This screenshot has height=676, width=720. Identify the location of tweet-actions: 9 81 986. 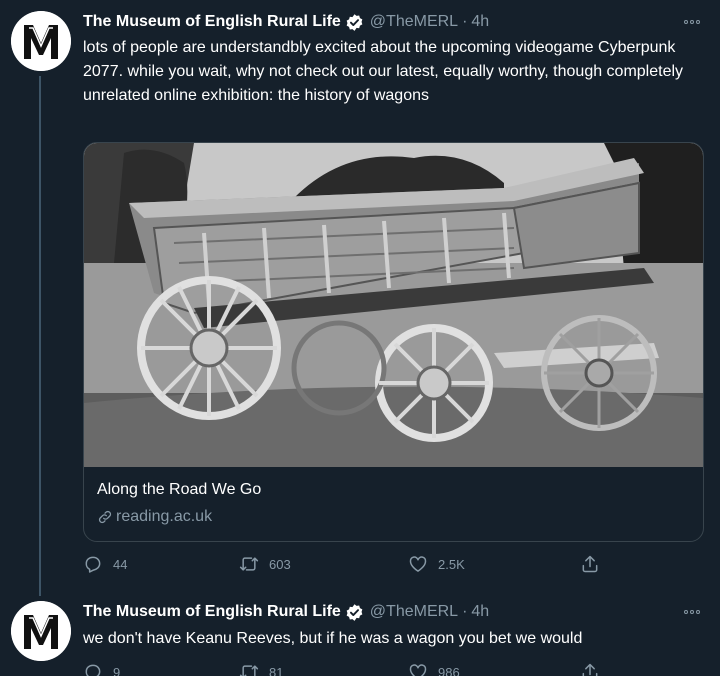
(363, 669).